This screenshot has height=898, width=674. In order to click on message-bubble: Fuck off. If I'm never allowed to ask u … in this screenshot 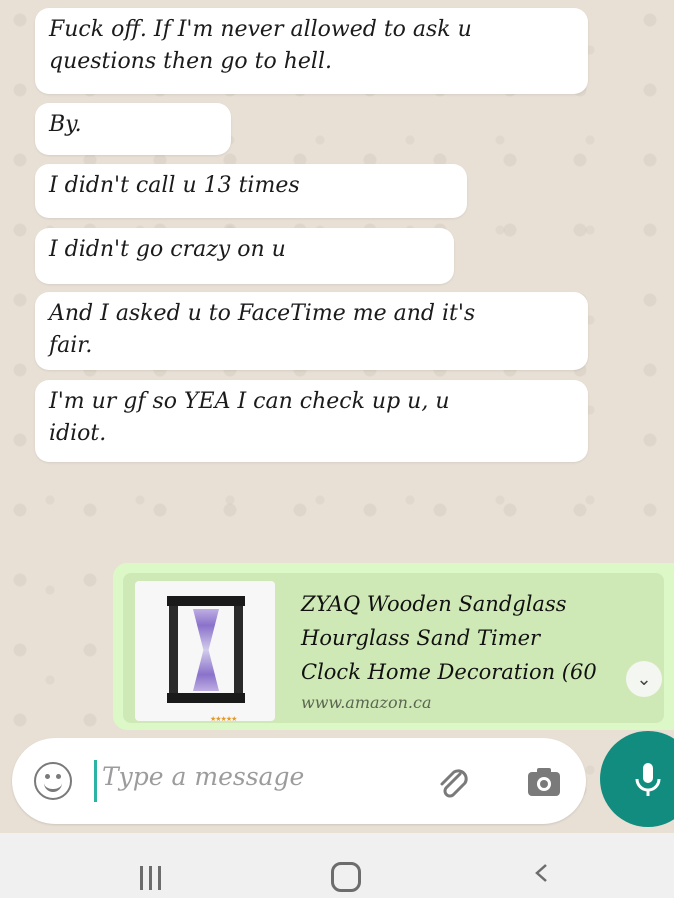, I will do `click(311, 51)`.